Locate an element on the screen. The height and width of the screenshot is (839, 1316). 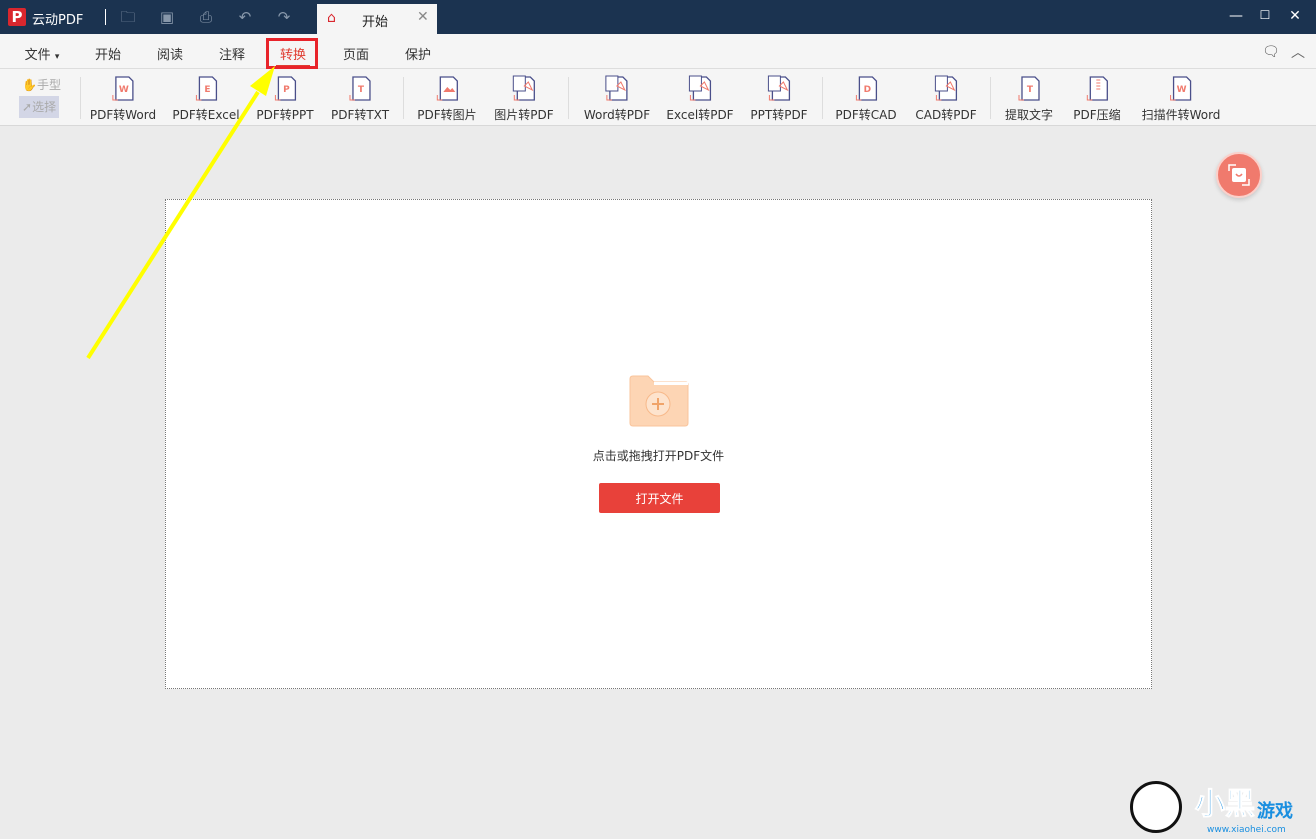
menu-start: 开始 is located at coordinates (108, 53).